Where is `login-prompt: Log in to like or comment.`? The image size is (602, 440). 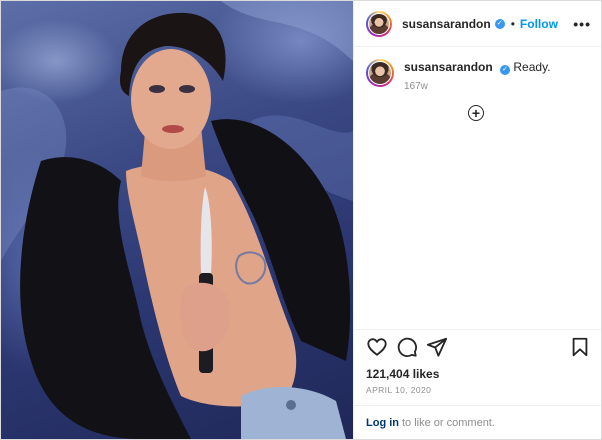
login-prompt: Log in to like or comment. is located at coordinates (477, 422).